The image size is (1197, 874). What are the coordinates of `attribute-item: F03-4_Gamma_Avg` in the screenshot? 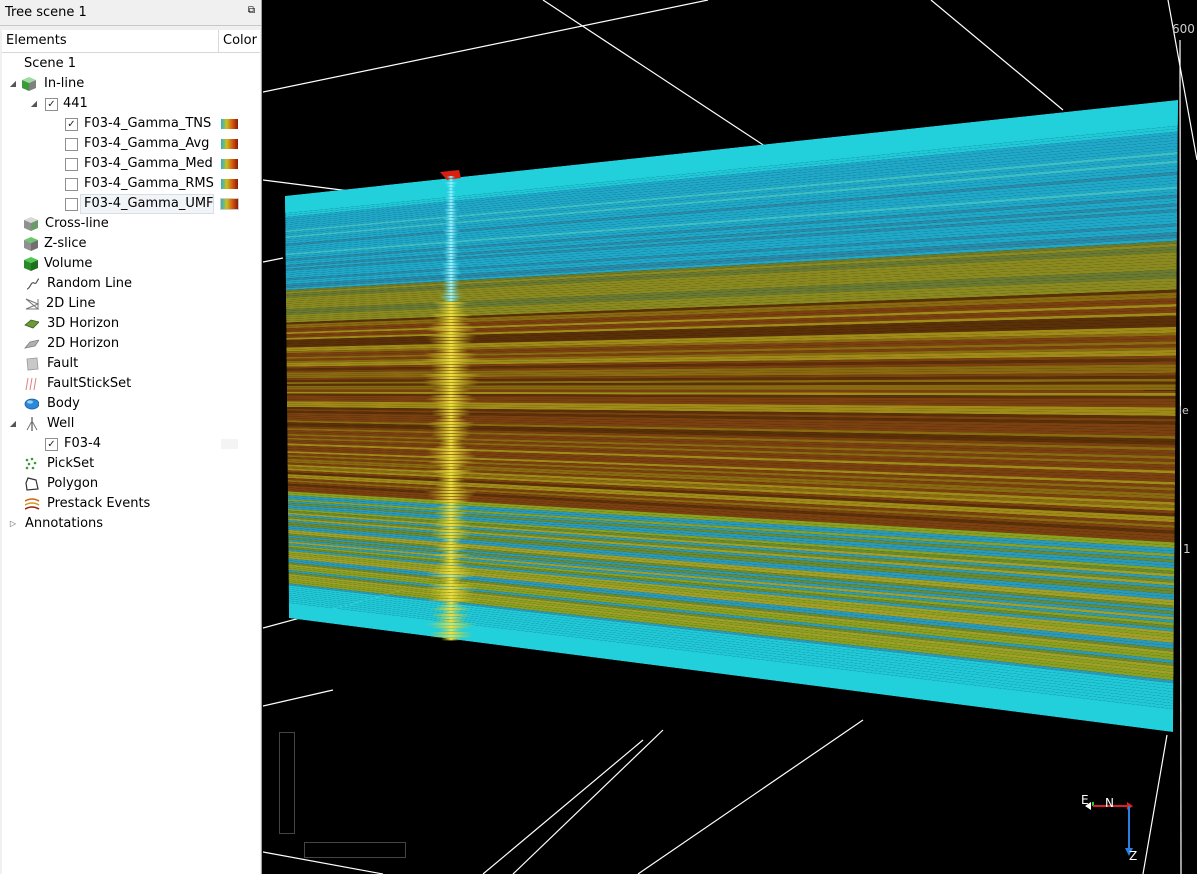 It's located at (131, 144).